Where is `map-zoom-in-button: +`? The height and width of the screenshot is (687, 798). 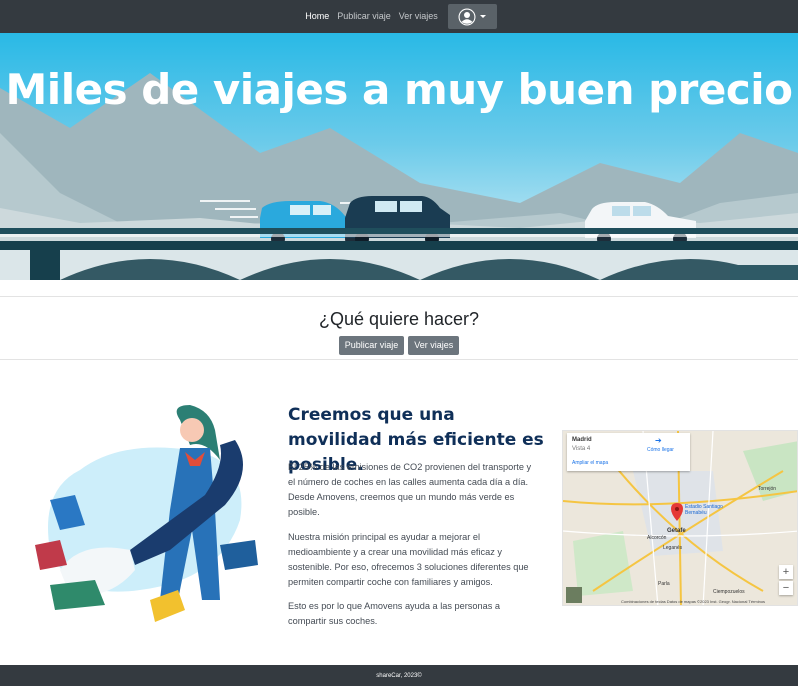 map-zoom-in-button: + is located at coordinates (786, 572).